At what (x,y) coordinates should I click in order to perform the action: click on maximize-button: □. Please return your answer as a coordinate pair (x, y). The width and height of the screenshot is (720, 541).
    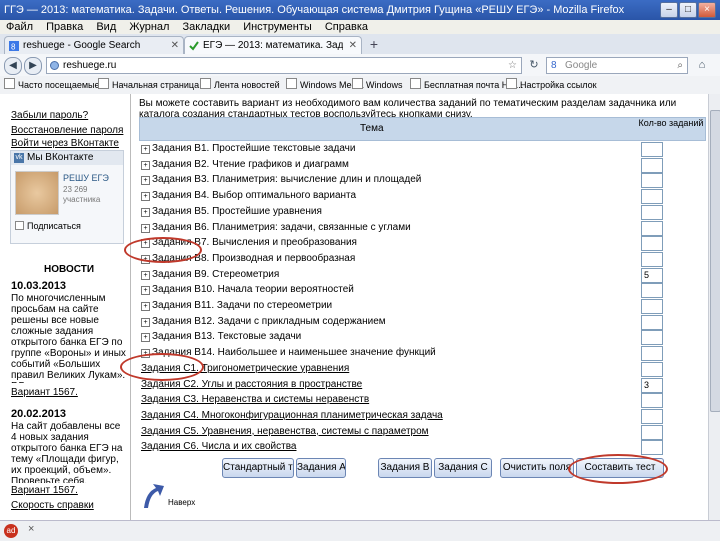
    Looking at the image, I should click on (688, 10).